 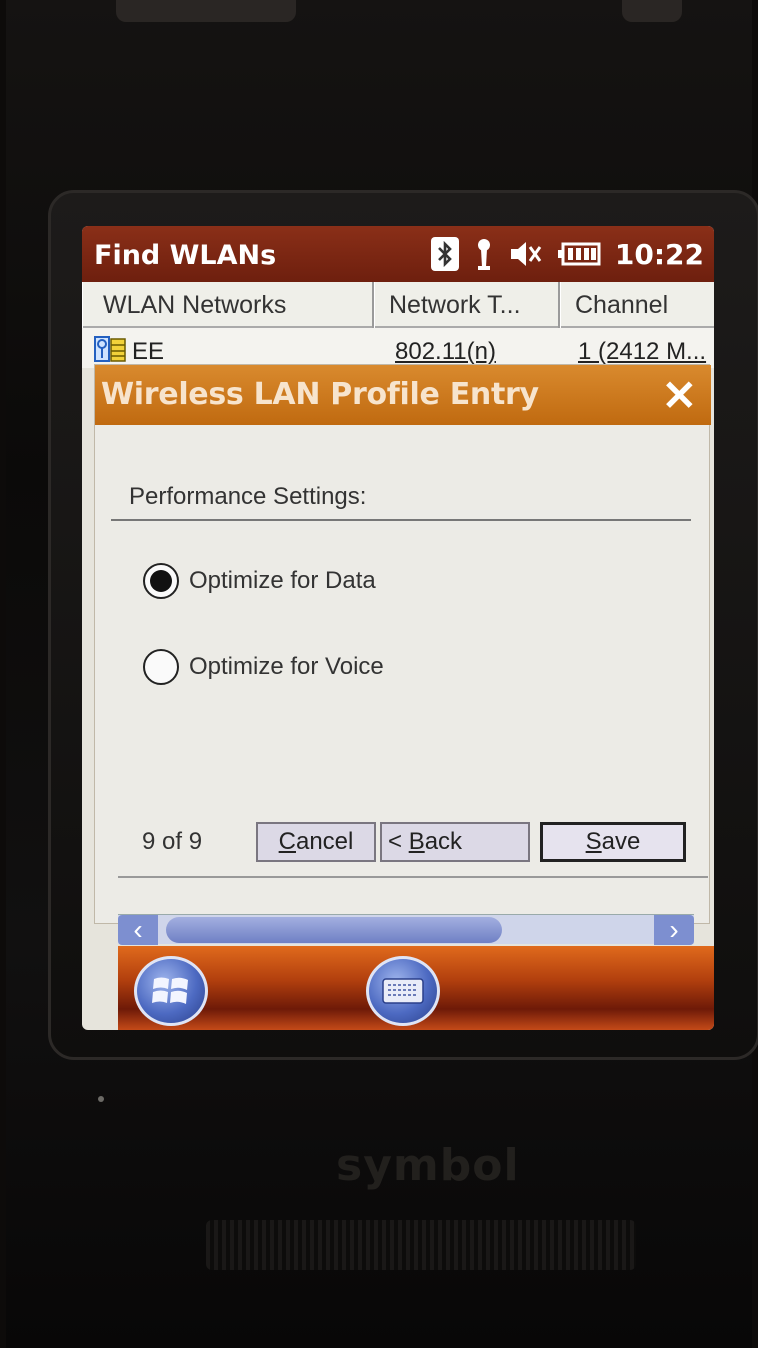 I want to click on save-accelerator: S, so click(x=593, y=841).